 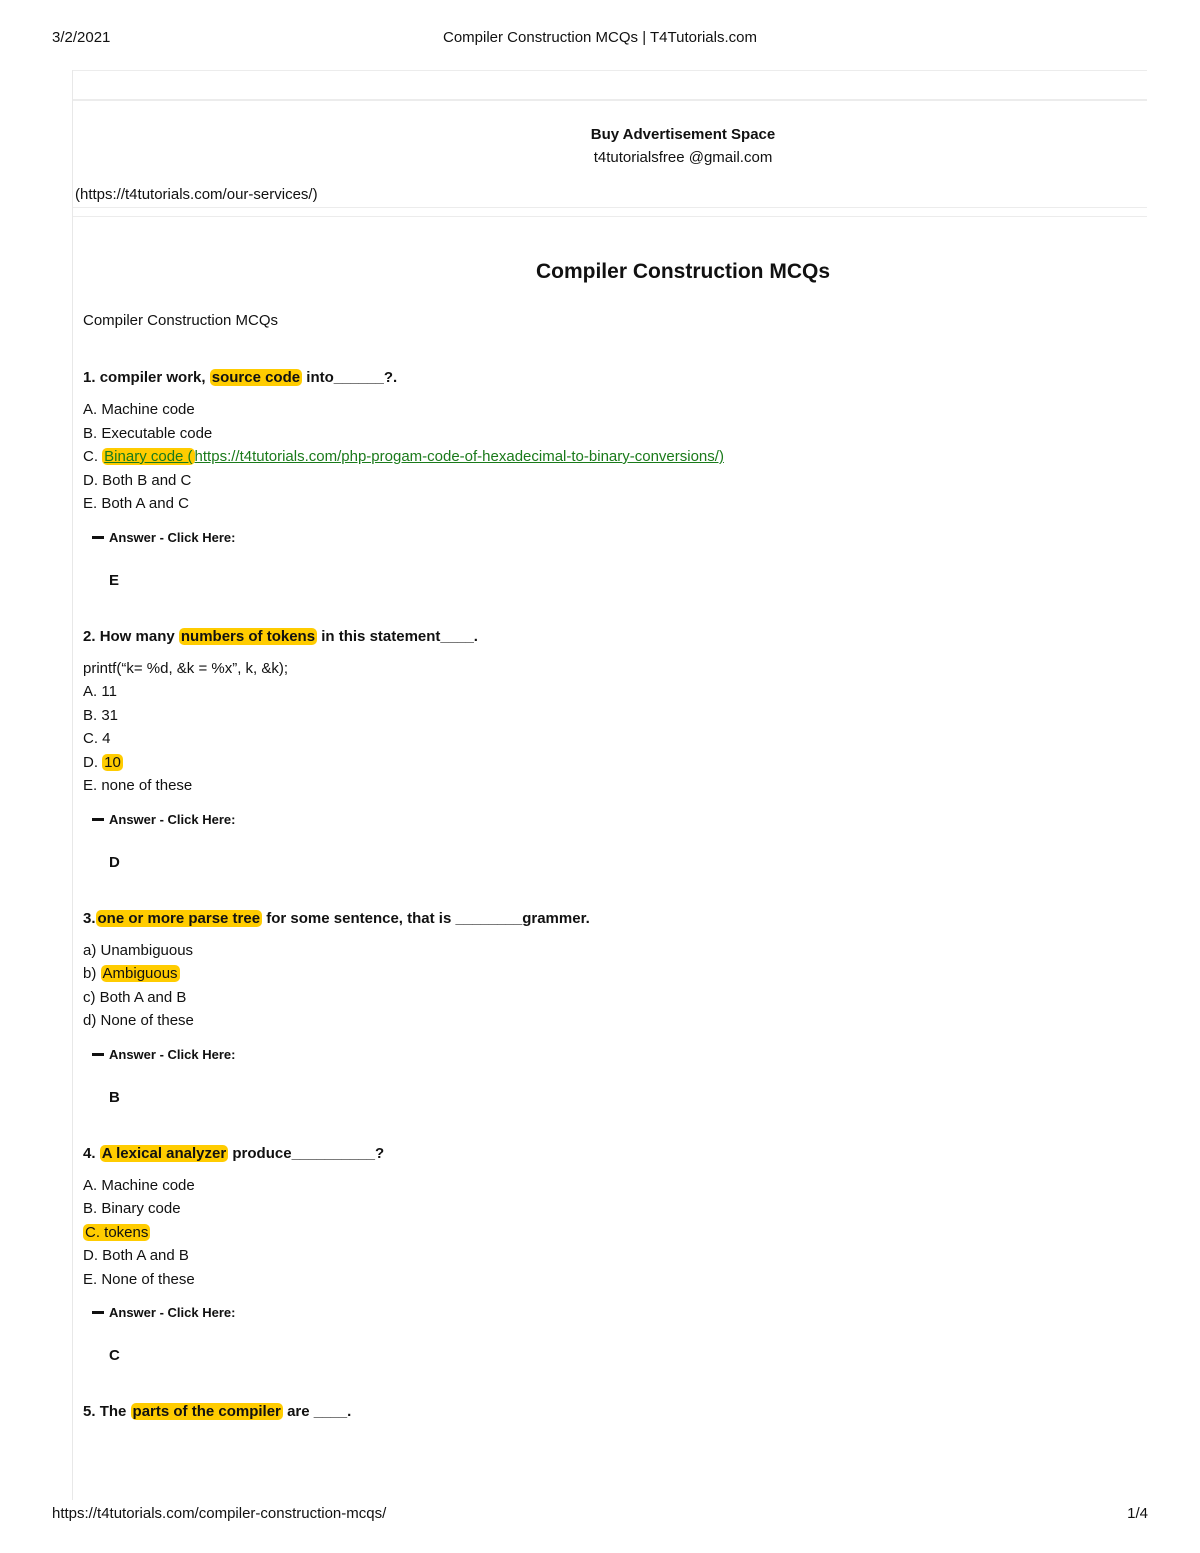 I want to click on highlight: source code, so click(x=256, y=377).